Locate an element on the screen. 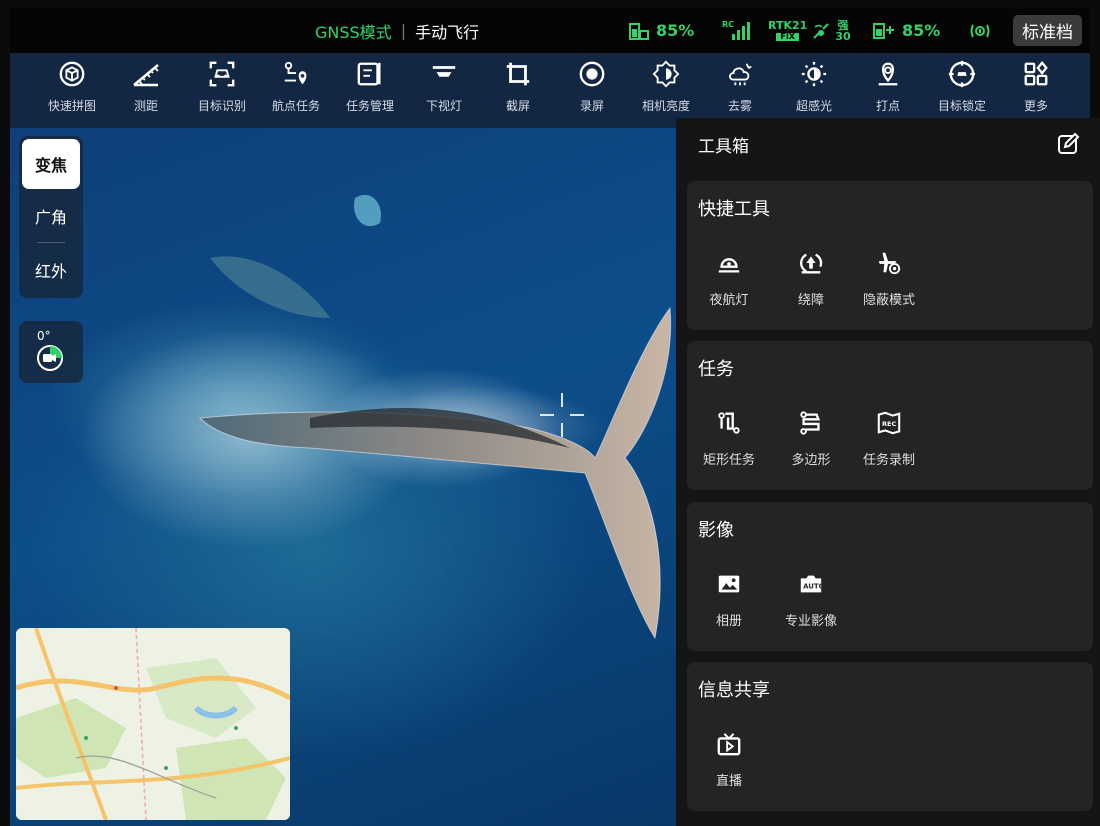 The image size is (1100, 826). tool-label: 隐蔽模式 is located at coordinates (888, 300).